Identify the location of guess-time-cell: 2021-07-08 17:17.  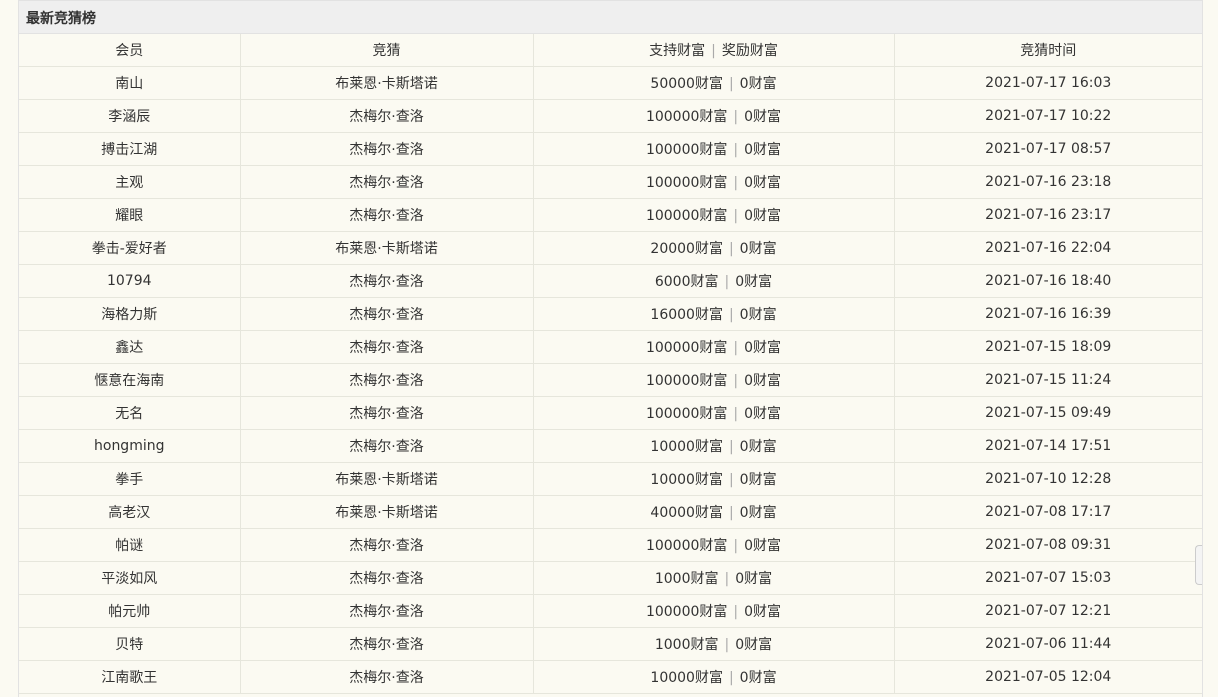
(1048, 512).